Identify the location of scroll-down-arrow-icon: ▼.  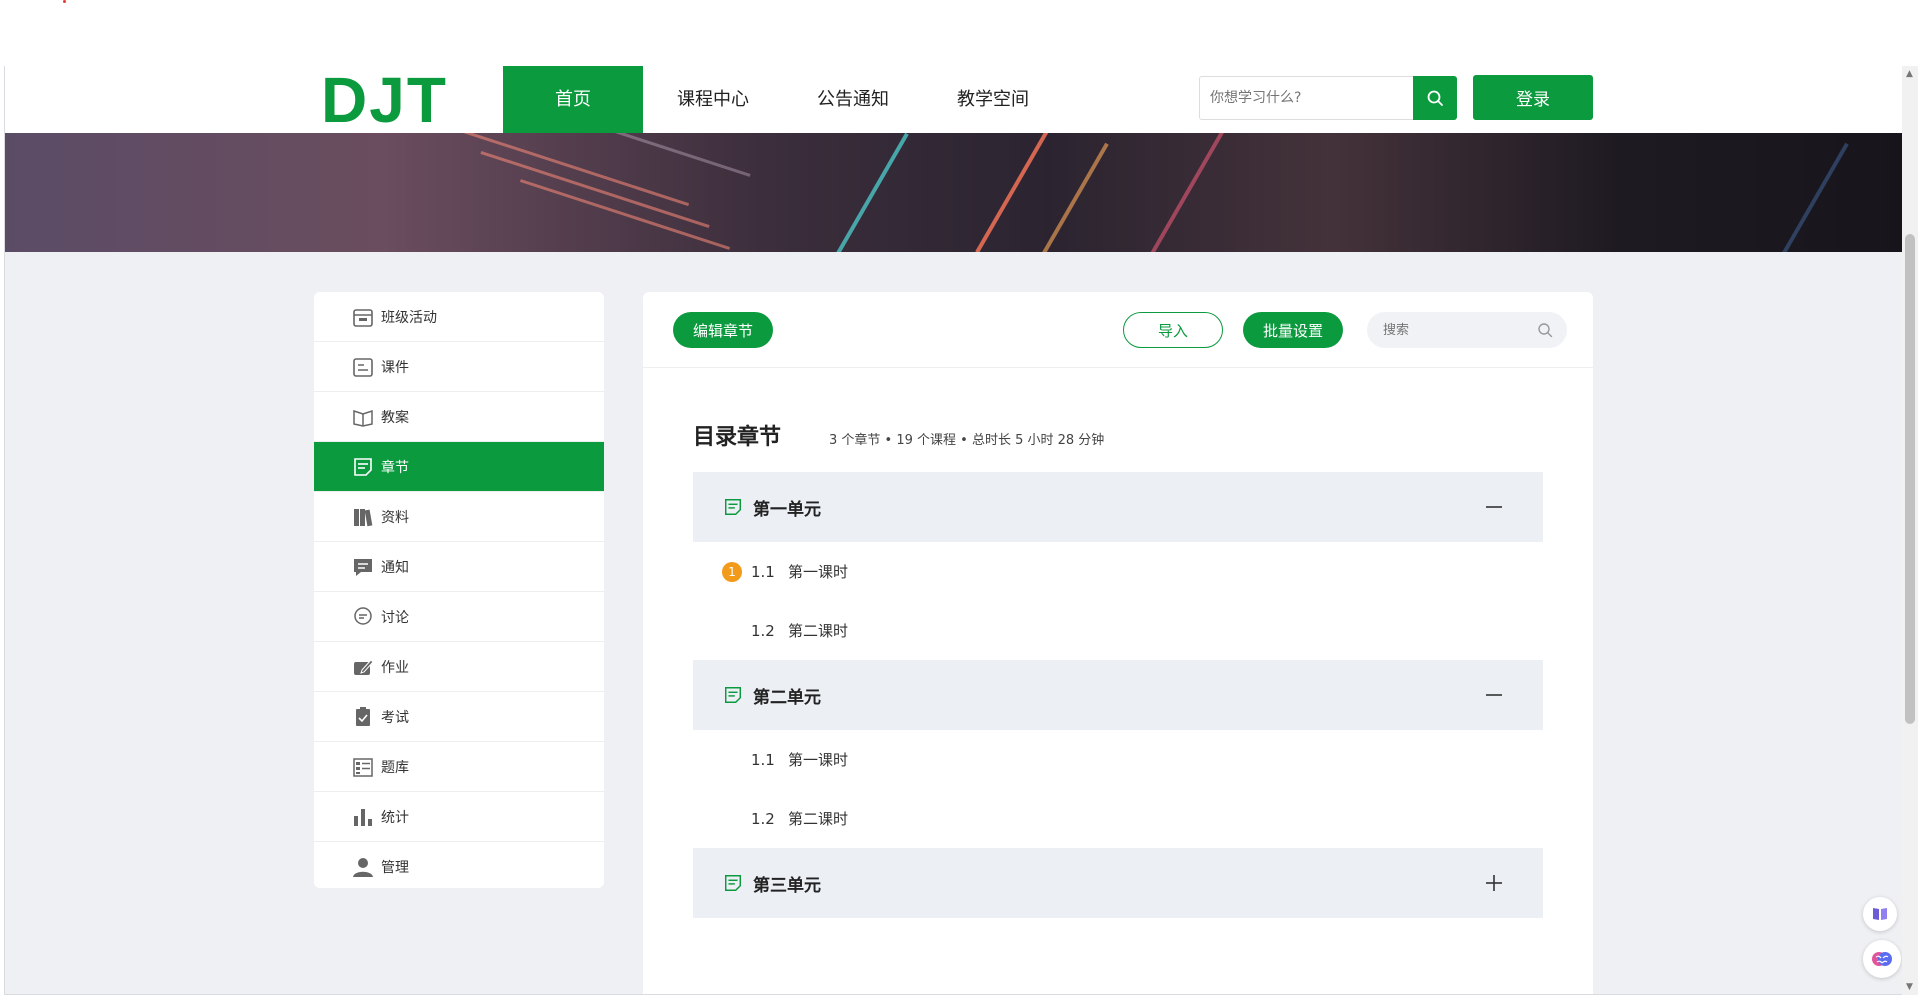
(1910, 987).